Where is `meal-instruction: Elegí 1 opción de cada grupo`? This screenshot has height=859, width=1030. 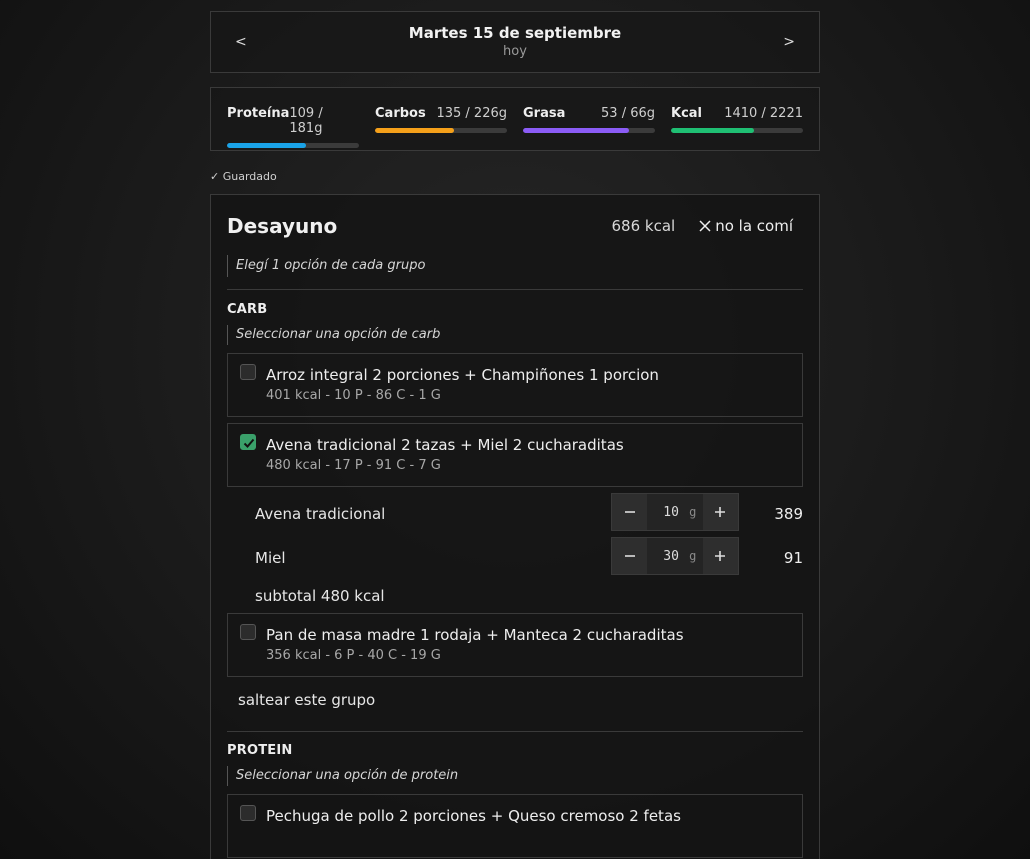 meal-instruction: Elegí 1 opción de cada grupo is located at coordinates (515, 266).